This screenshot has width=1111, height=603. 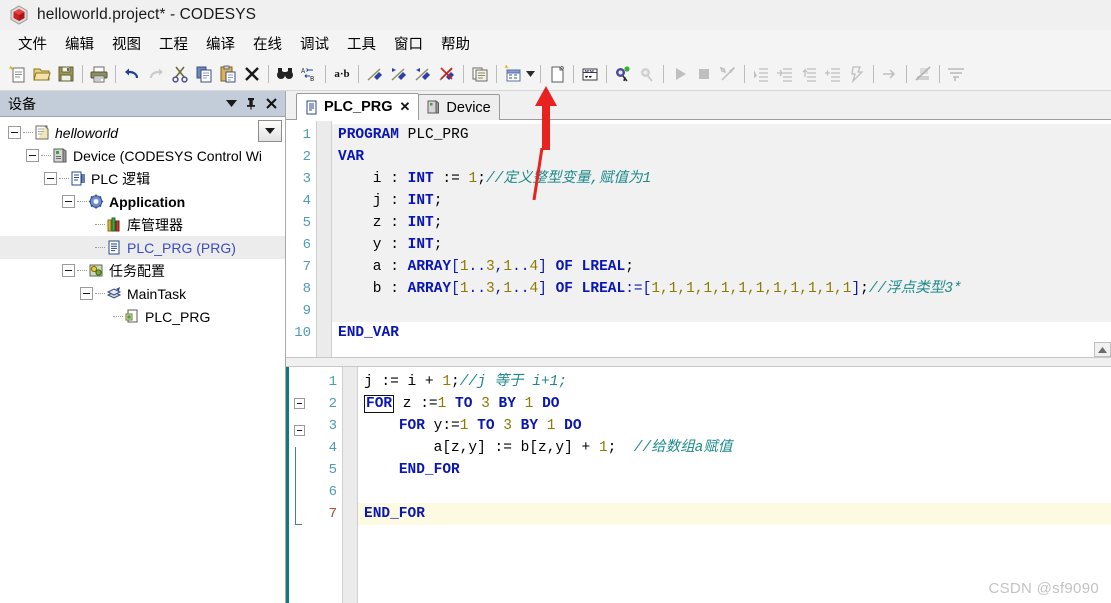 I want to click on menu-online: 在线, so click(x=267, y=44).